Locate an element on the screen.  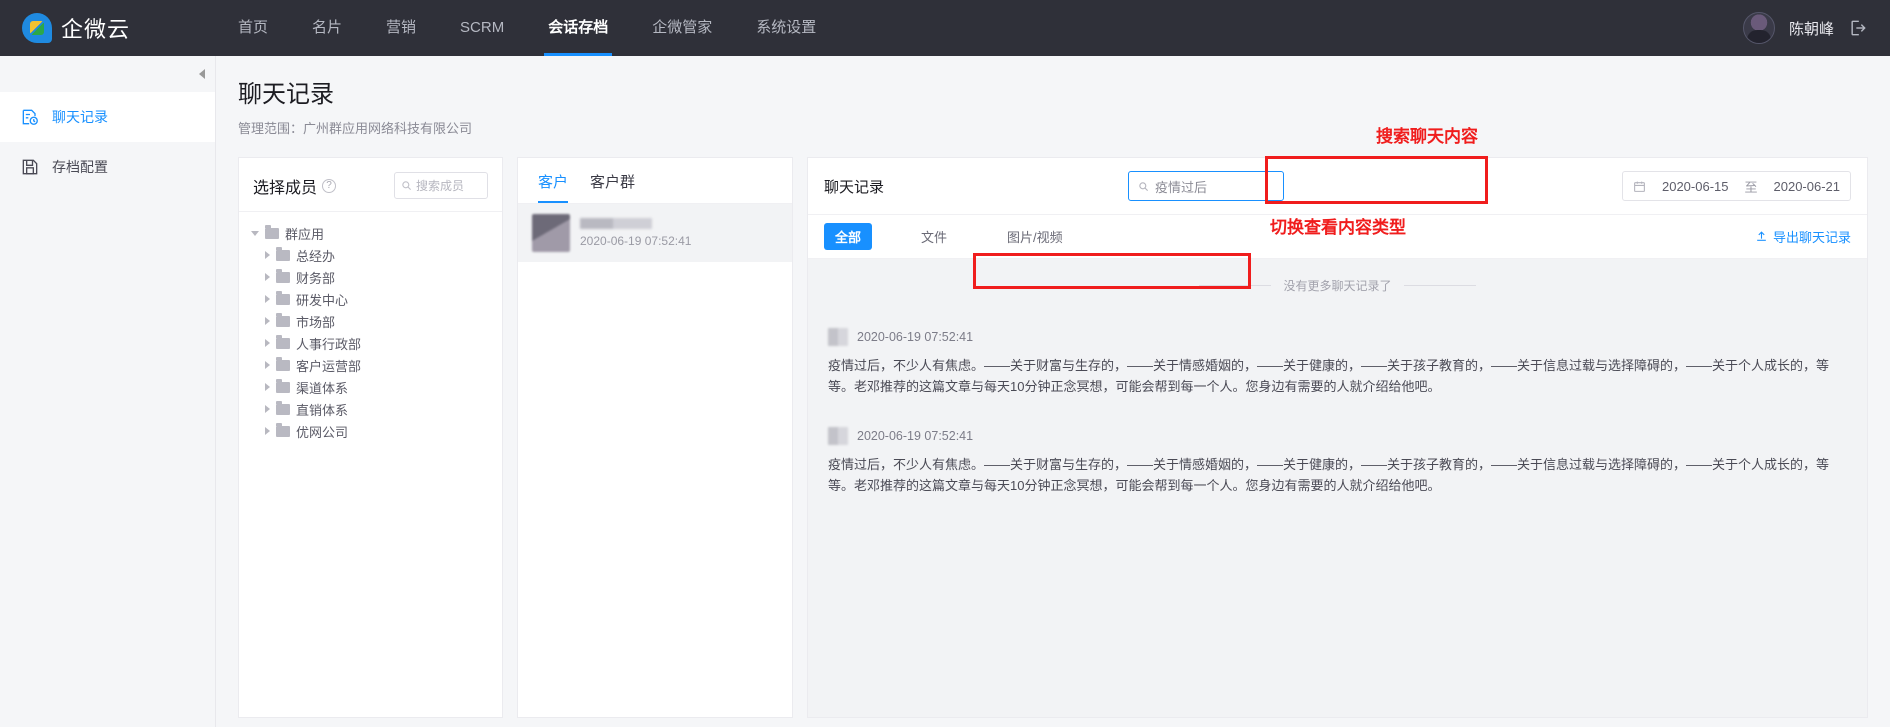
sidebar-item-chat-history: 聊天记录 is located at coordinates (107, 117).